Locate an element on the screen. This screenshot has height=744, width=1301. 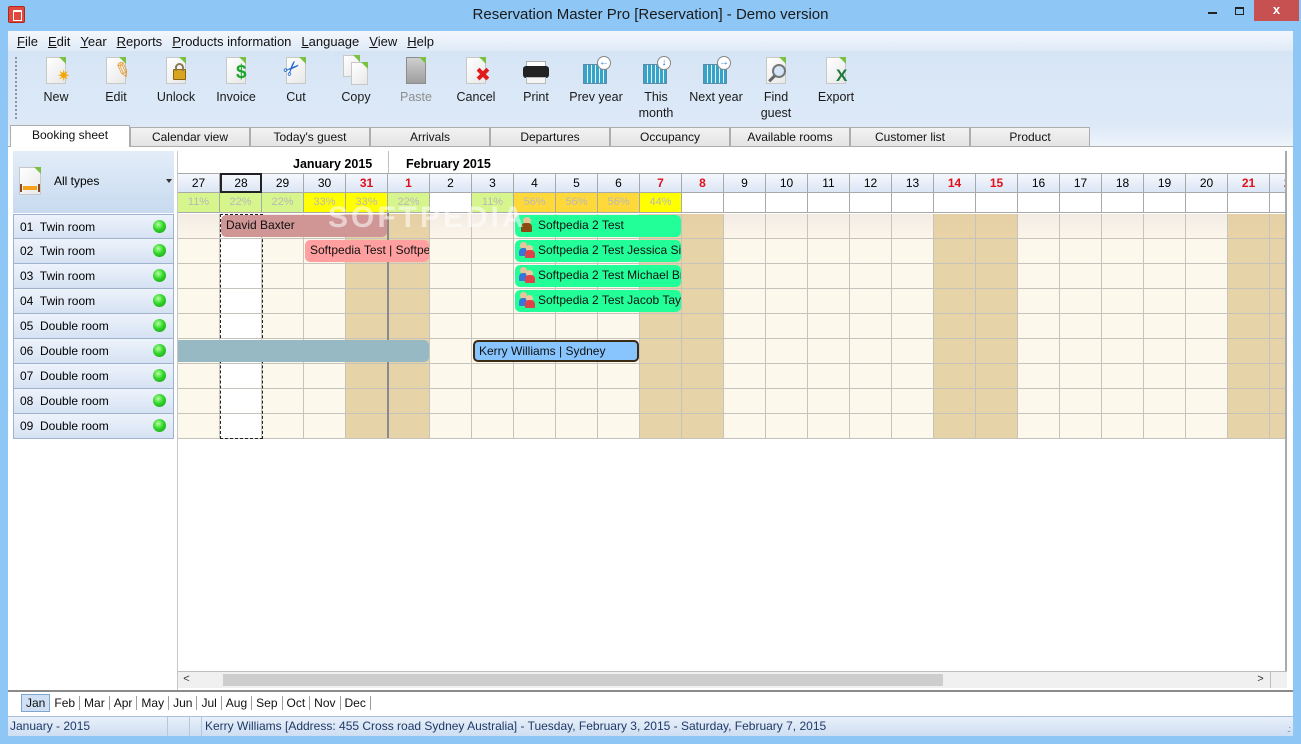
scroll-left-button: < is located at coordinates (186, 680).